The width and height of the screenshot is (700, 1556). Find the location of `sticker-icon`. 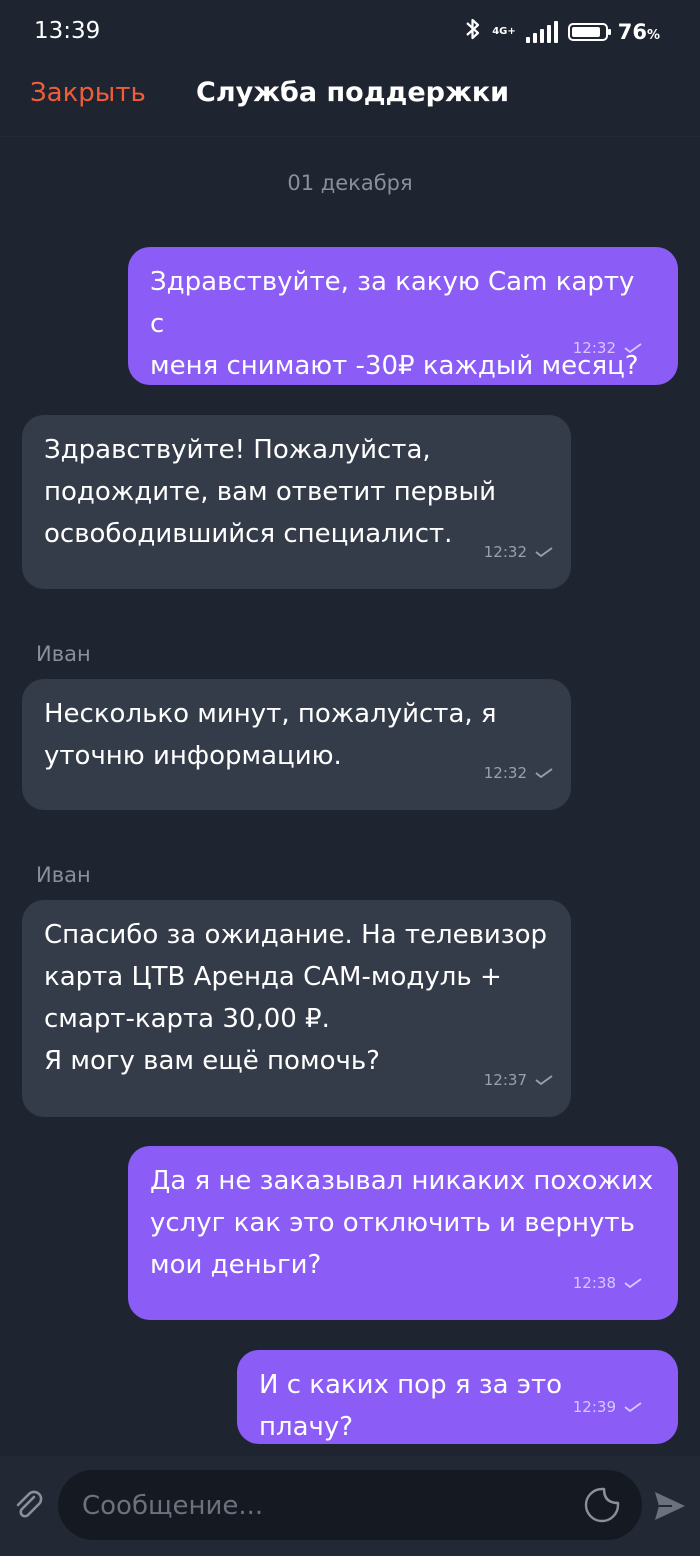

sticker-icon is located at coordinates (602, 1505).